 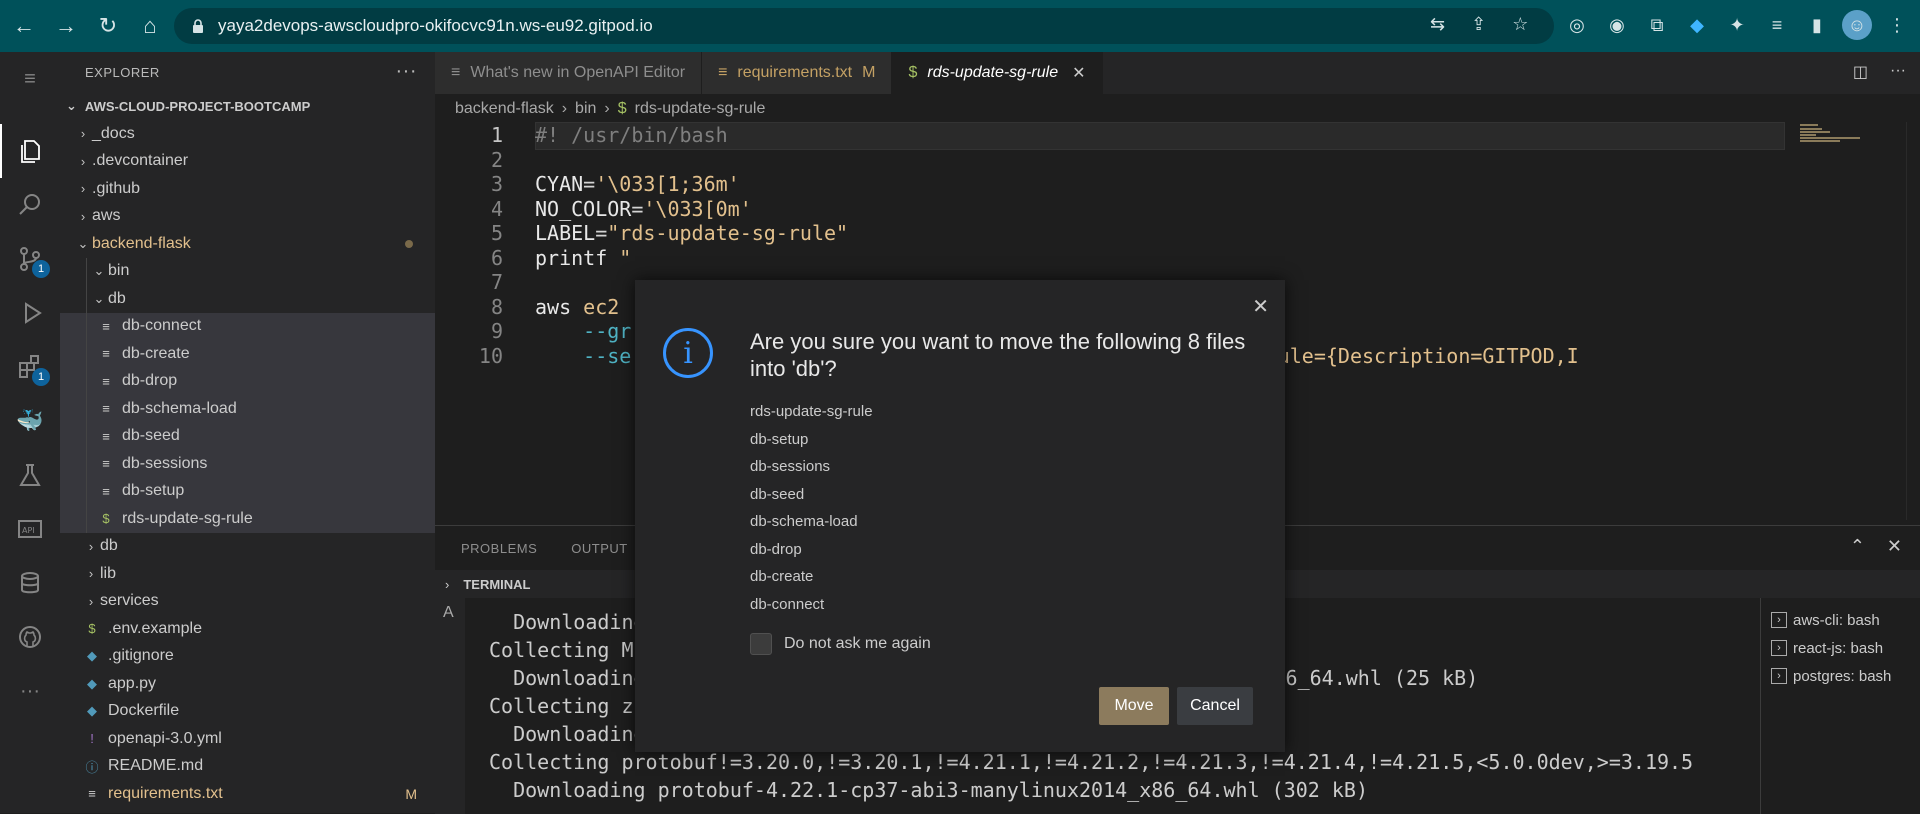 What do you see at coordinates (1850, 321) in the screenshot?
I see `minimap` at bounding box center [1850, 321].